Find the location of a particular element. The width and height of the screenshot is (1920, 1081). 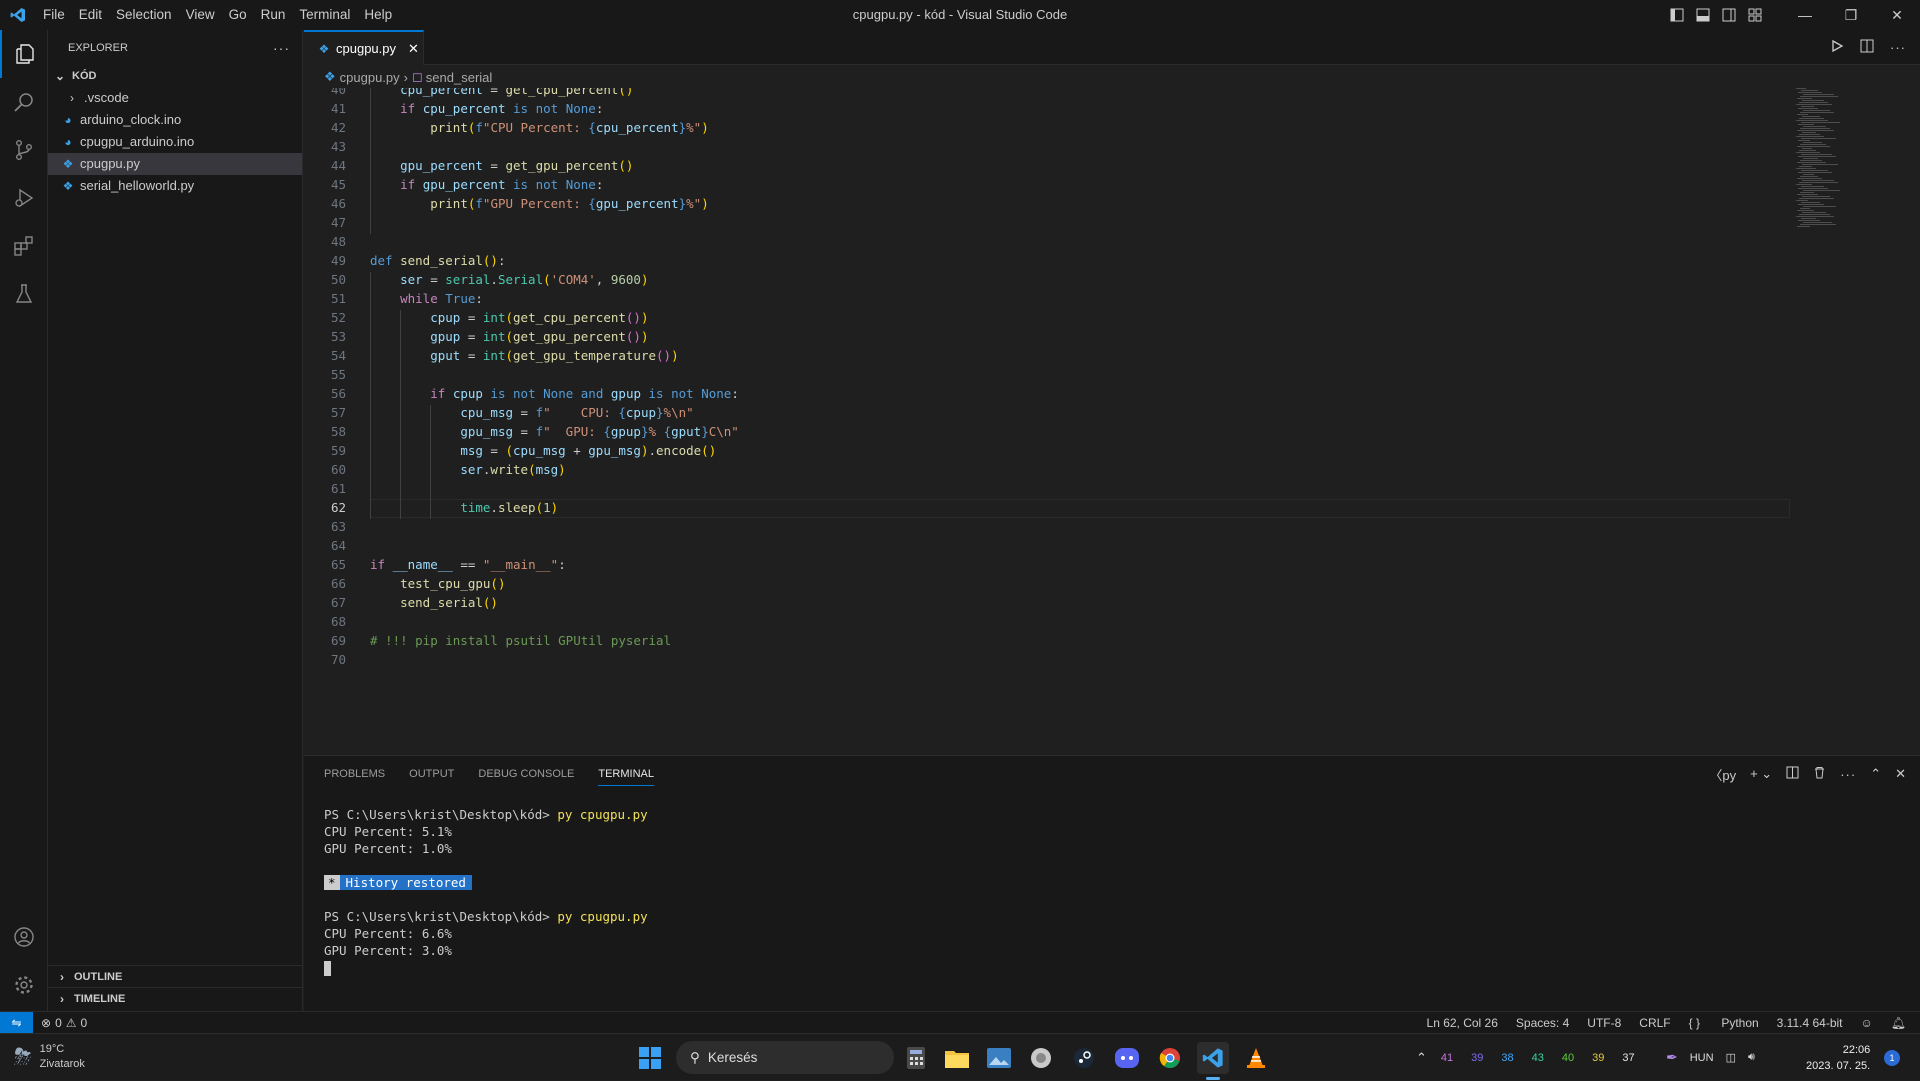

tray-temp-indicator: 41 is located at coordinates (1447, 1058).